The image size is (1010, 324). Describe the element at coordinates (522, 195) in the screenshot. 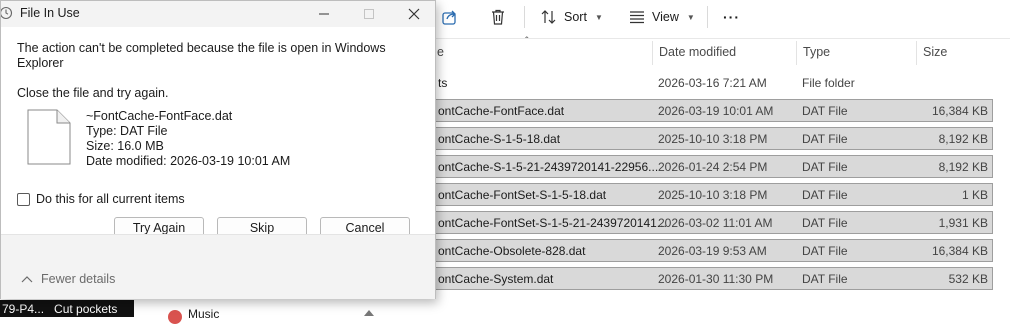

I see `file-name: ontCache-FontSet-S-1-5-18.dat` at that location.